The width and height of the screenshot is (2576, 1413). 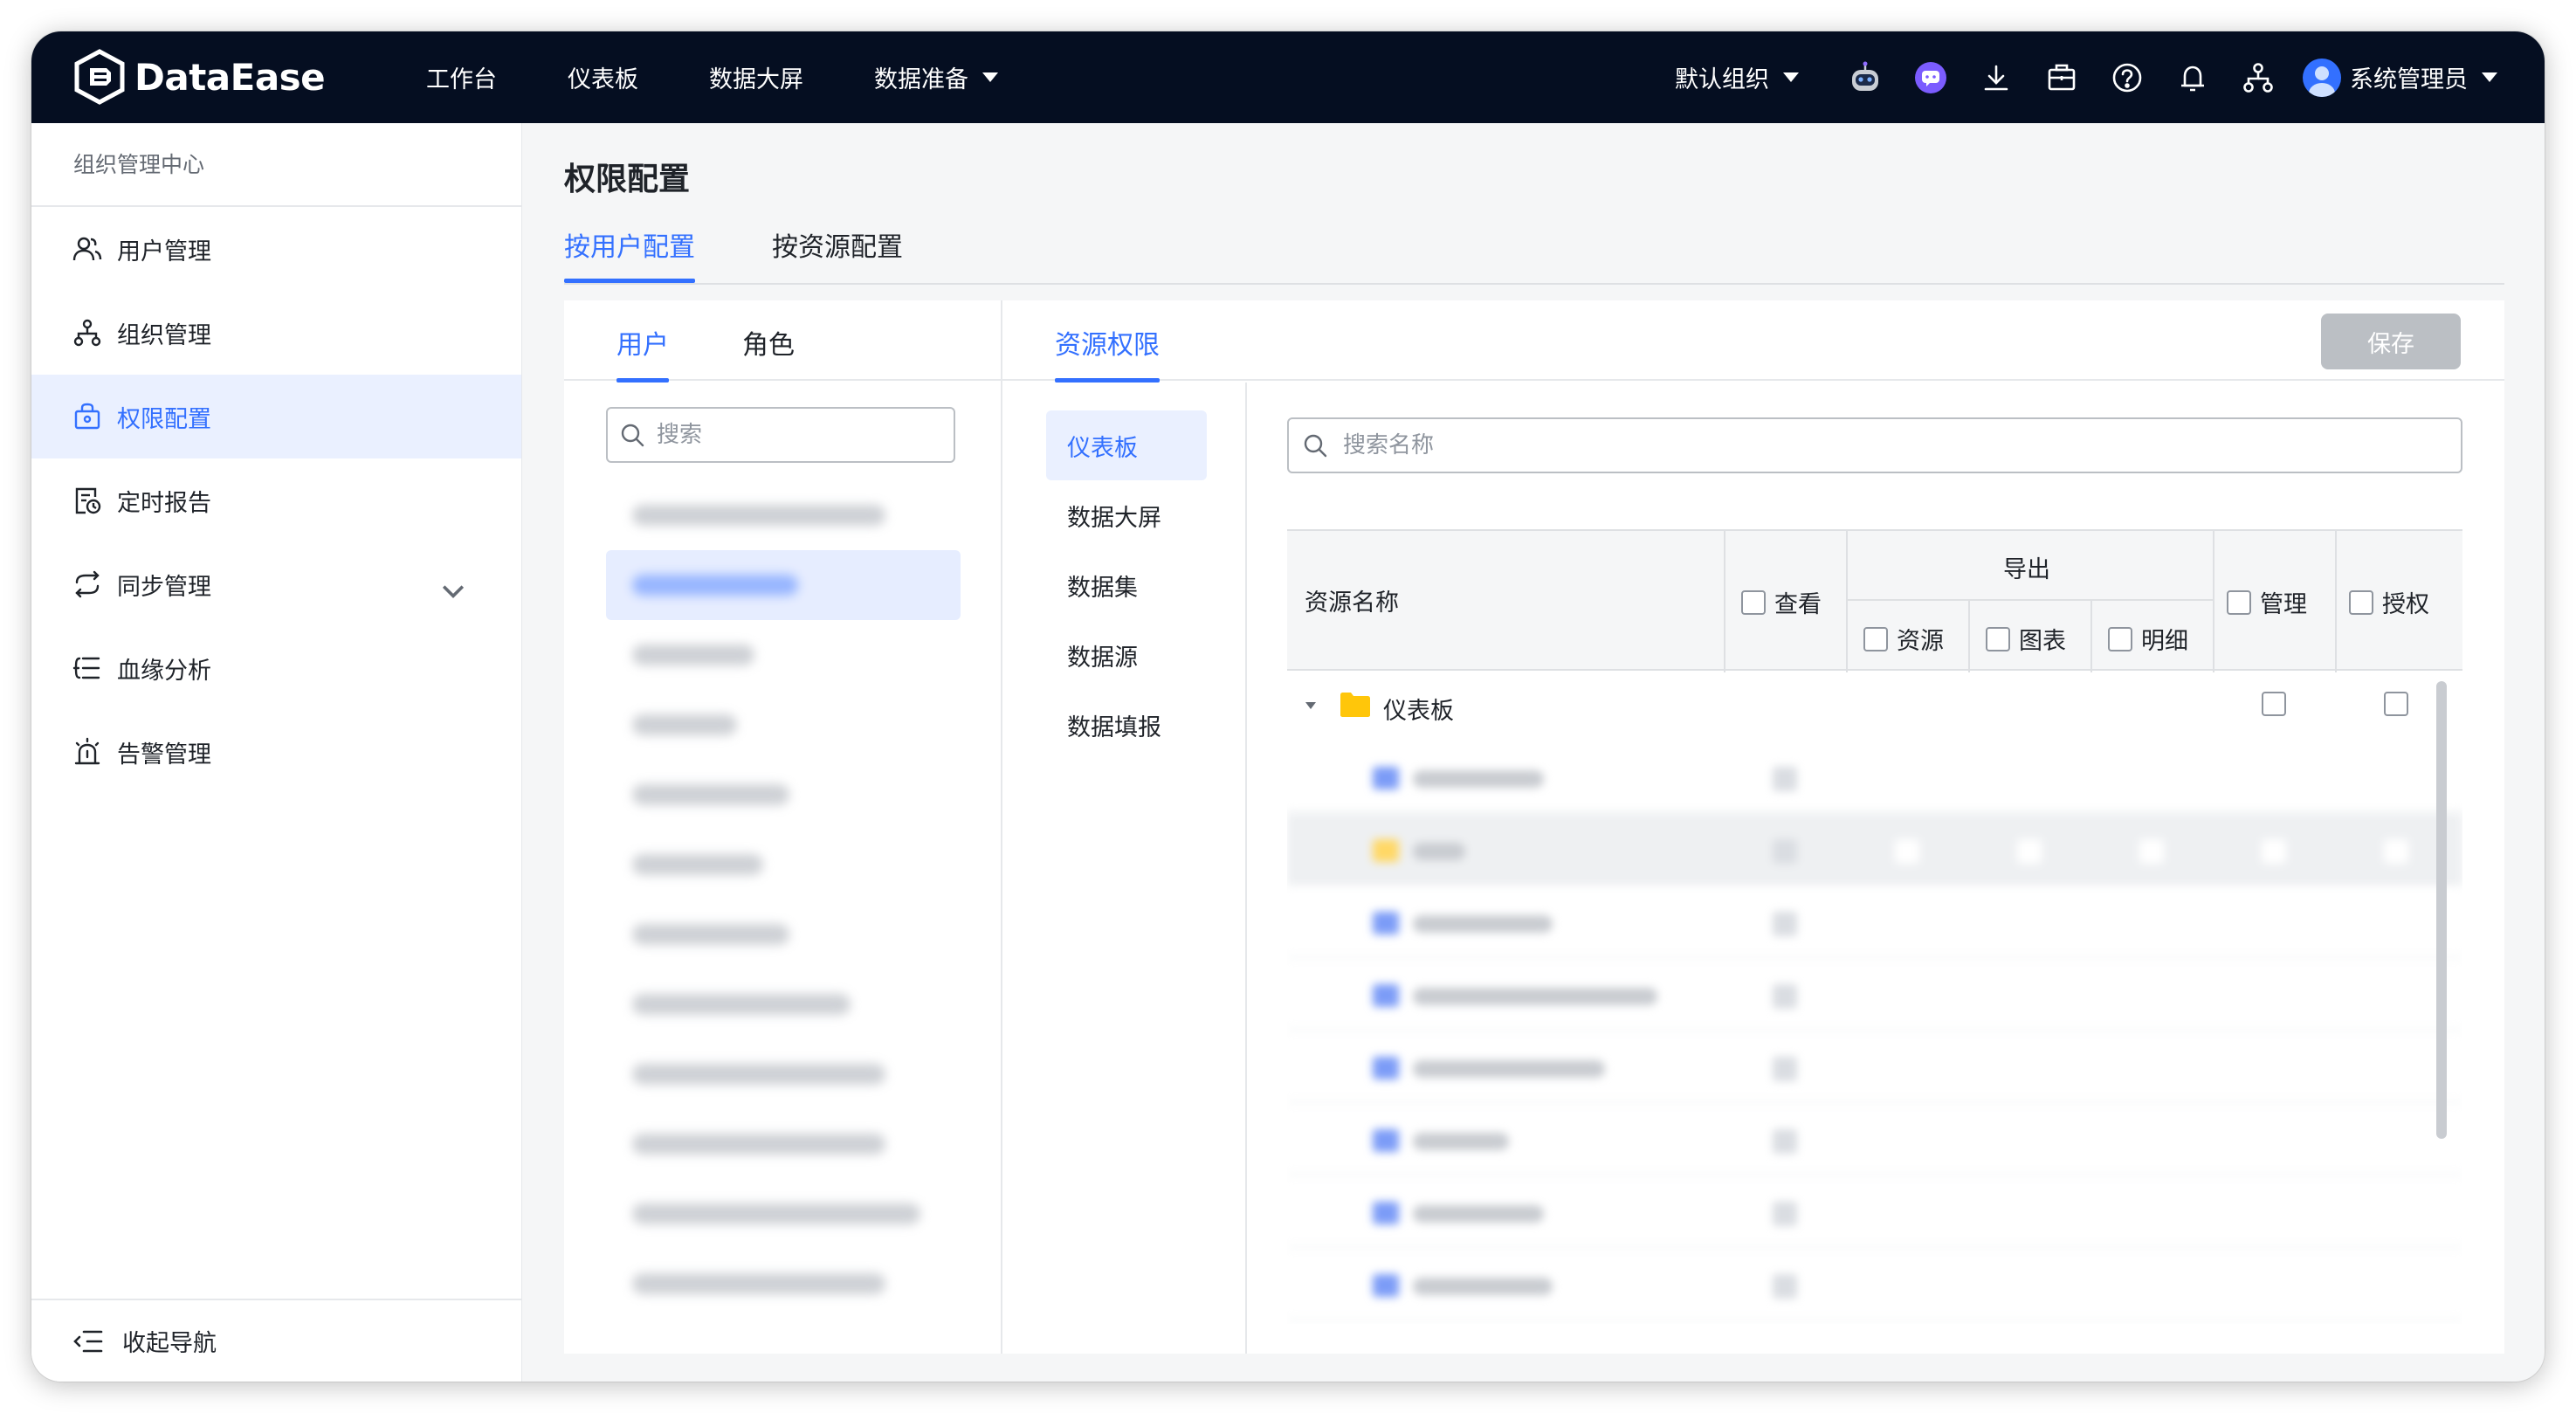 I want to click on chat-assistant-icon, so click(x=1931, y=78).